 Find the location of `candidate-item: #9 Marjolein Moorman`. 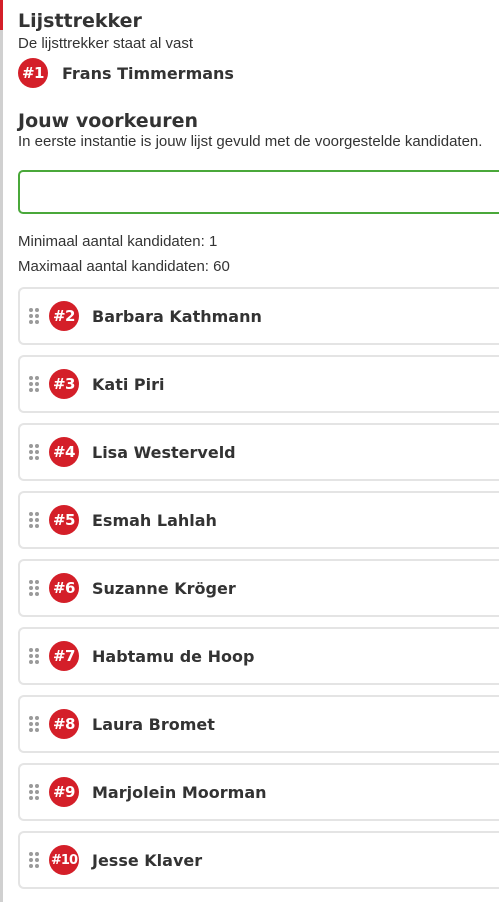

candidate-item: #9 Marjolein Moorman is located at coordinates (258, 792).